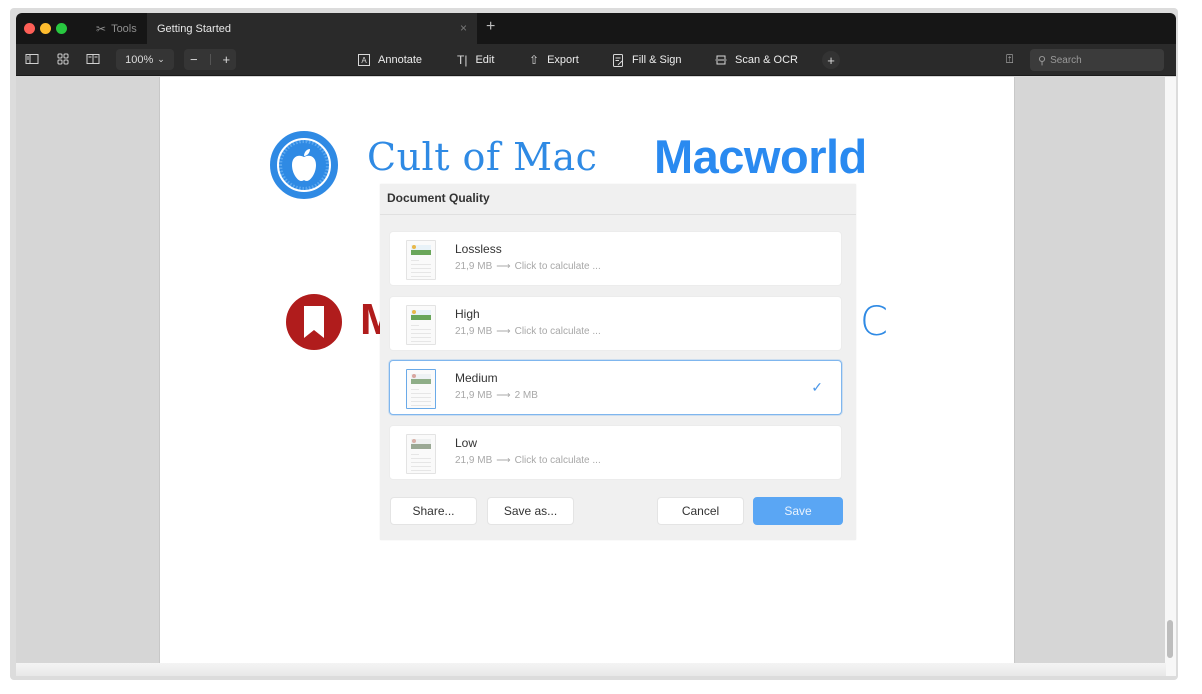 The width and height of the screenshot is (1202, 694). What do you see at coordinates (45, 28) in the screenshot?
I see `minimize-window-button` at bounding box center [45, 28].